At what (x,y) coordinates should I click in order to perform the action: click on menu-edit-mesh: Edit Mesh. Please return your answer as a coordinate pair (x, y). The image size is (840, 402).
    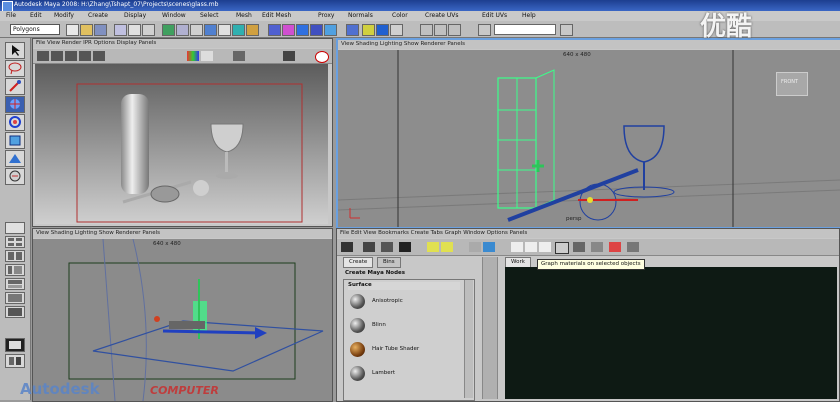
    Looking at the image, I should click on (276, 15).